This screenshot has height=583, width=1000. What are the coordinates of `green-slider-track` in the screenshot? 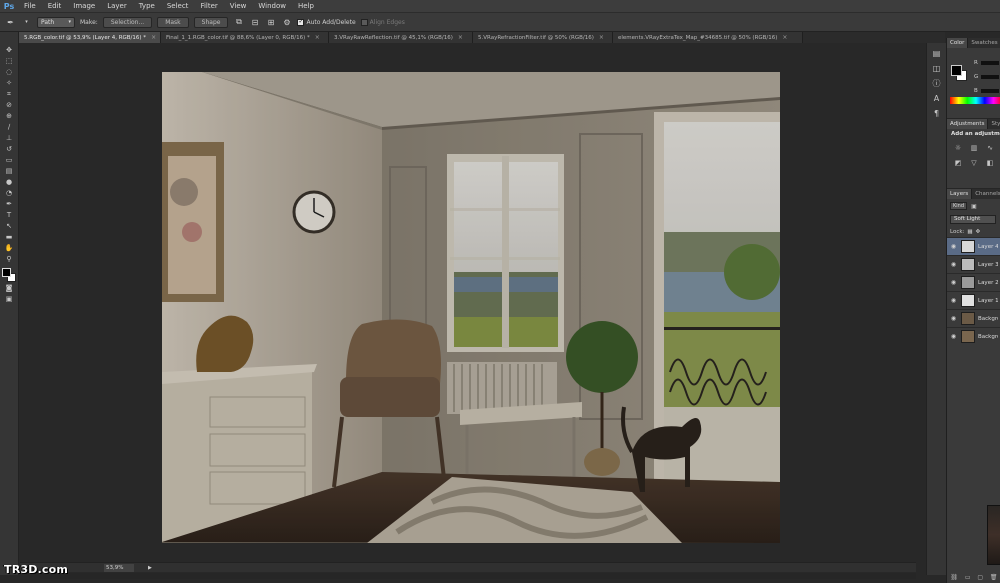 It's located at (990, 76).